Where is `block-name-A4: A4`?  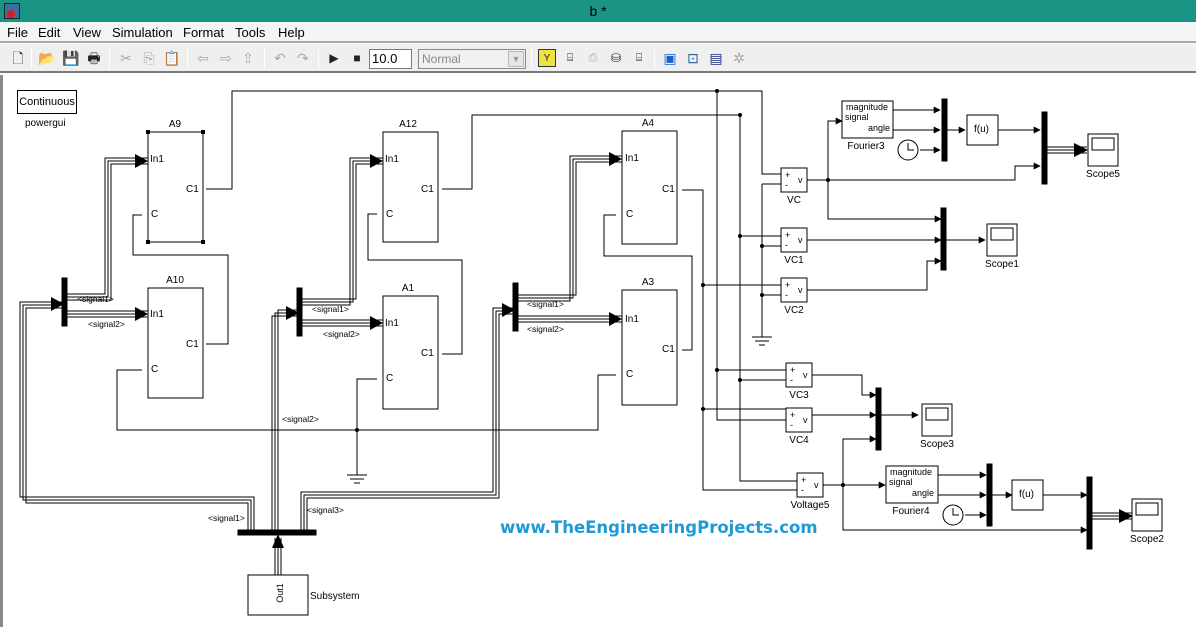 block-name-A4: A4 is located at coordinates (648, 123).